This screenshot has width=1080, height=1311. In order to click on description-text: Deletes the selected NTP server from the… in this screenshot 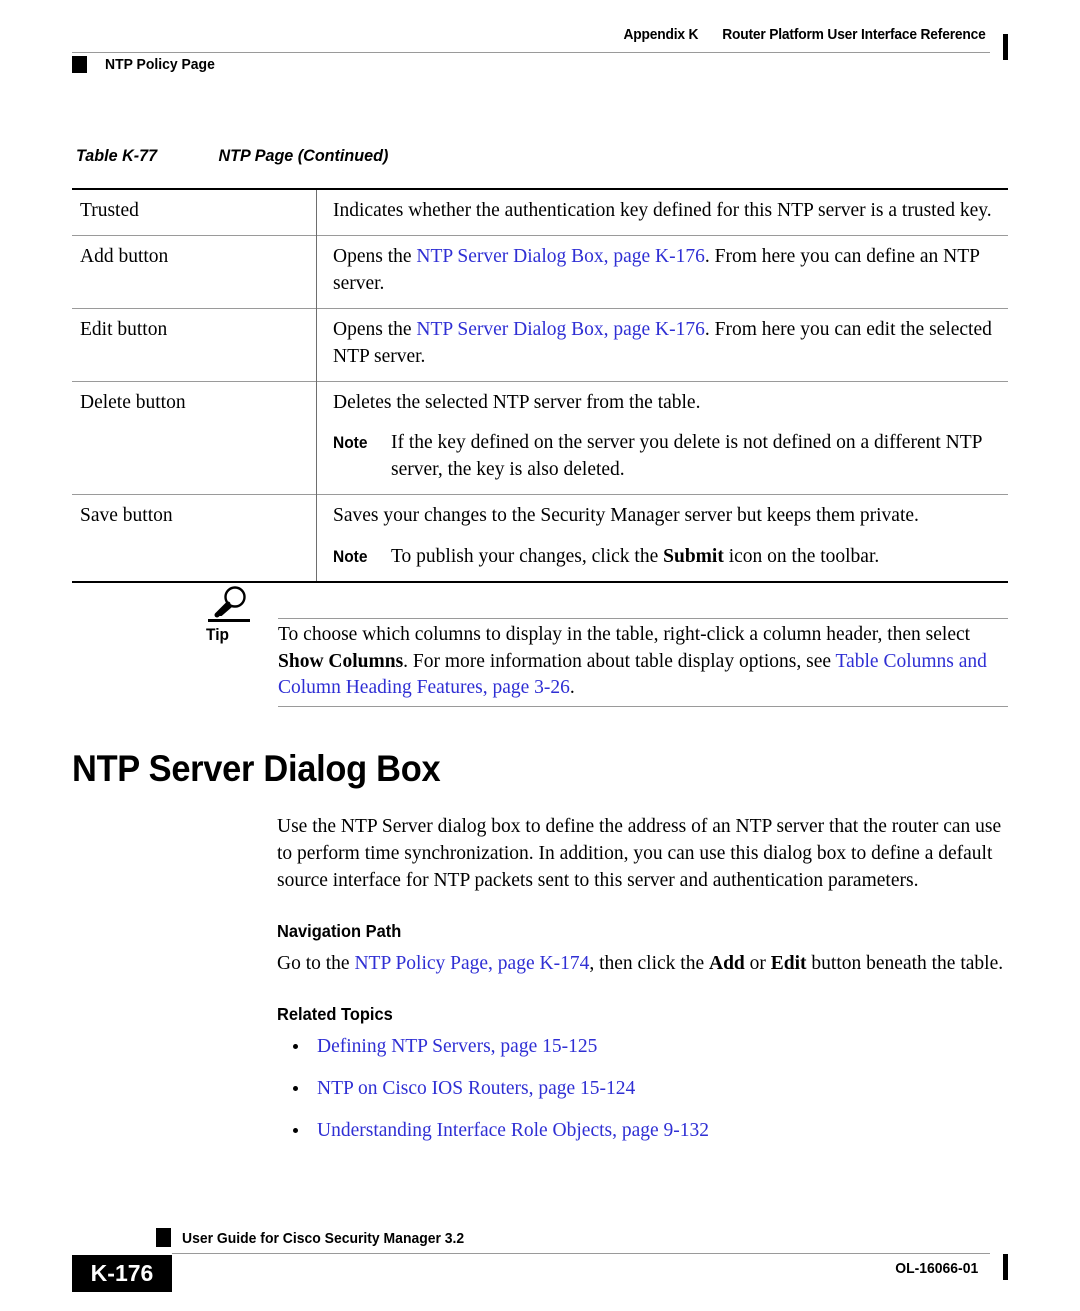, I will do `click(517, 402)`.